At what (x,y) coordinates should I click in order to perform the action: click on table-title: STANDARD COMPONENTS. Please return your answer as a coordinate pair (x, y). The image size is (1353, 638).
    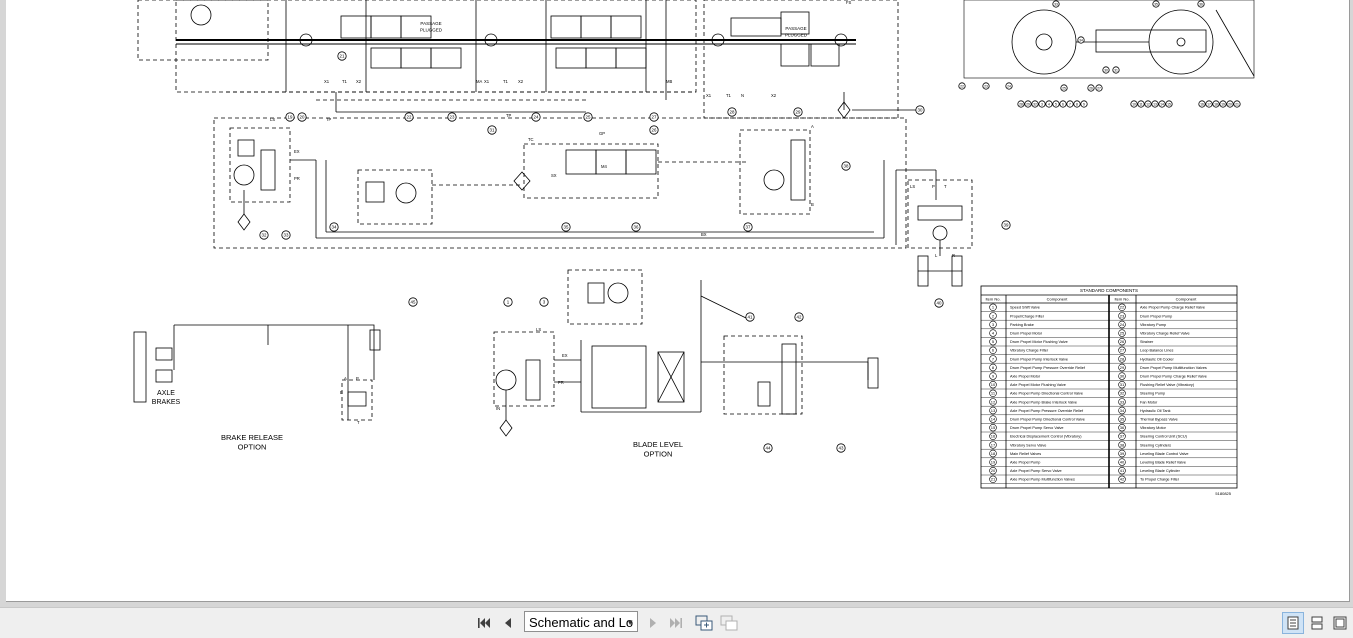
    Looking at the image, I should click on (1109, 290).